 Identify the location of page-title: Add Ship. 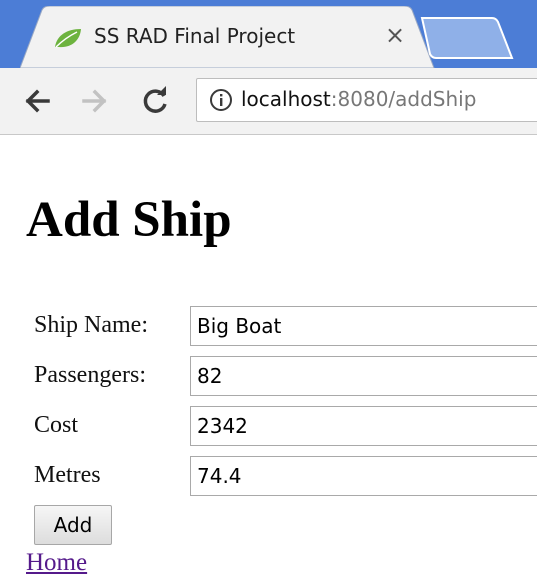
(129, 220).